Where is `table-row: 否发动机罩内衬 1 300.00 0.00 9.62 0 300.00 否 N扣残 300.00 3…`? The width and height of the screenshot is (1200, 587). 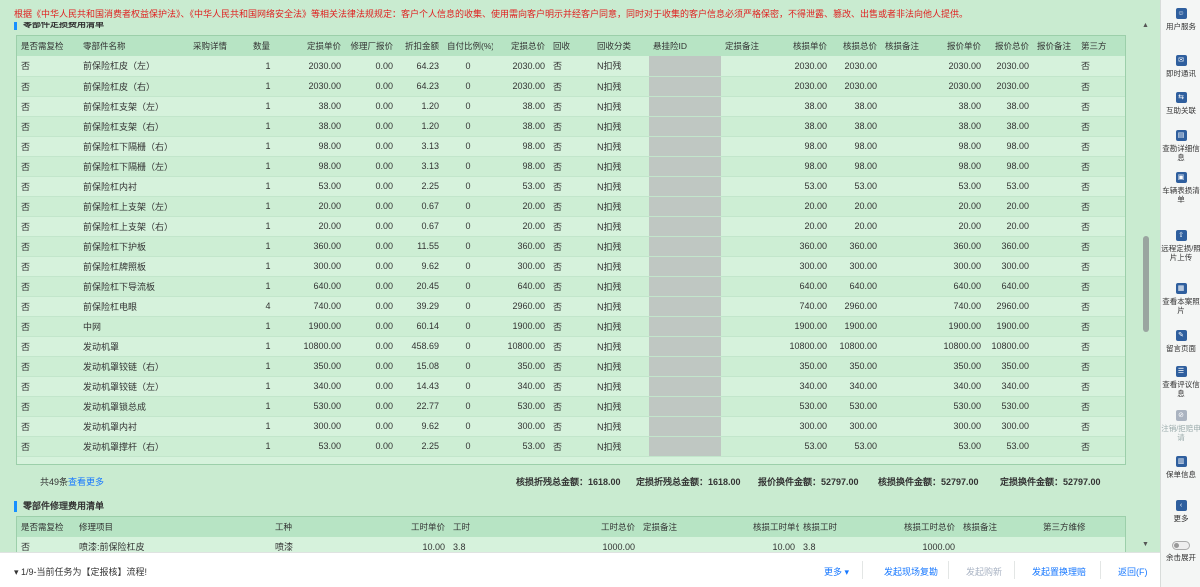
table-row: 否发动机罩内衬 1 300.00 0.00 9.62 0 300.00 否 N扣残 300.00 3… is located at coordinates (571, 426).